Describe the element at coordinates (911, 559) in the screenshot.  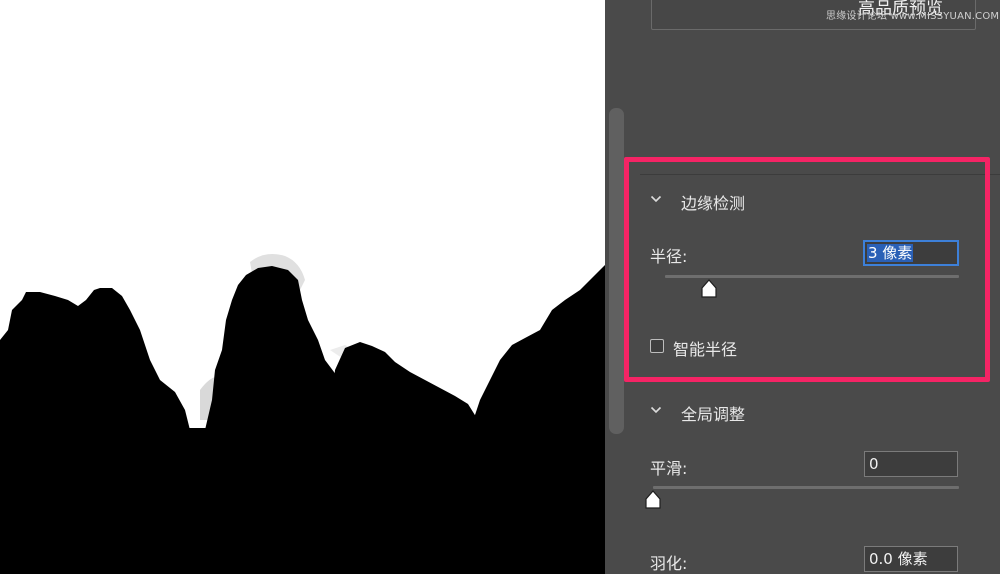
I see `feather-input: 0.0 像素` at that location.